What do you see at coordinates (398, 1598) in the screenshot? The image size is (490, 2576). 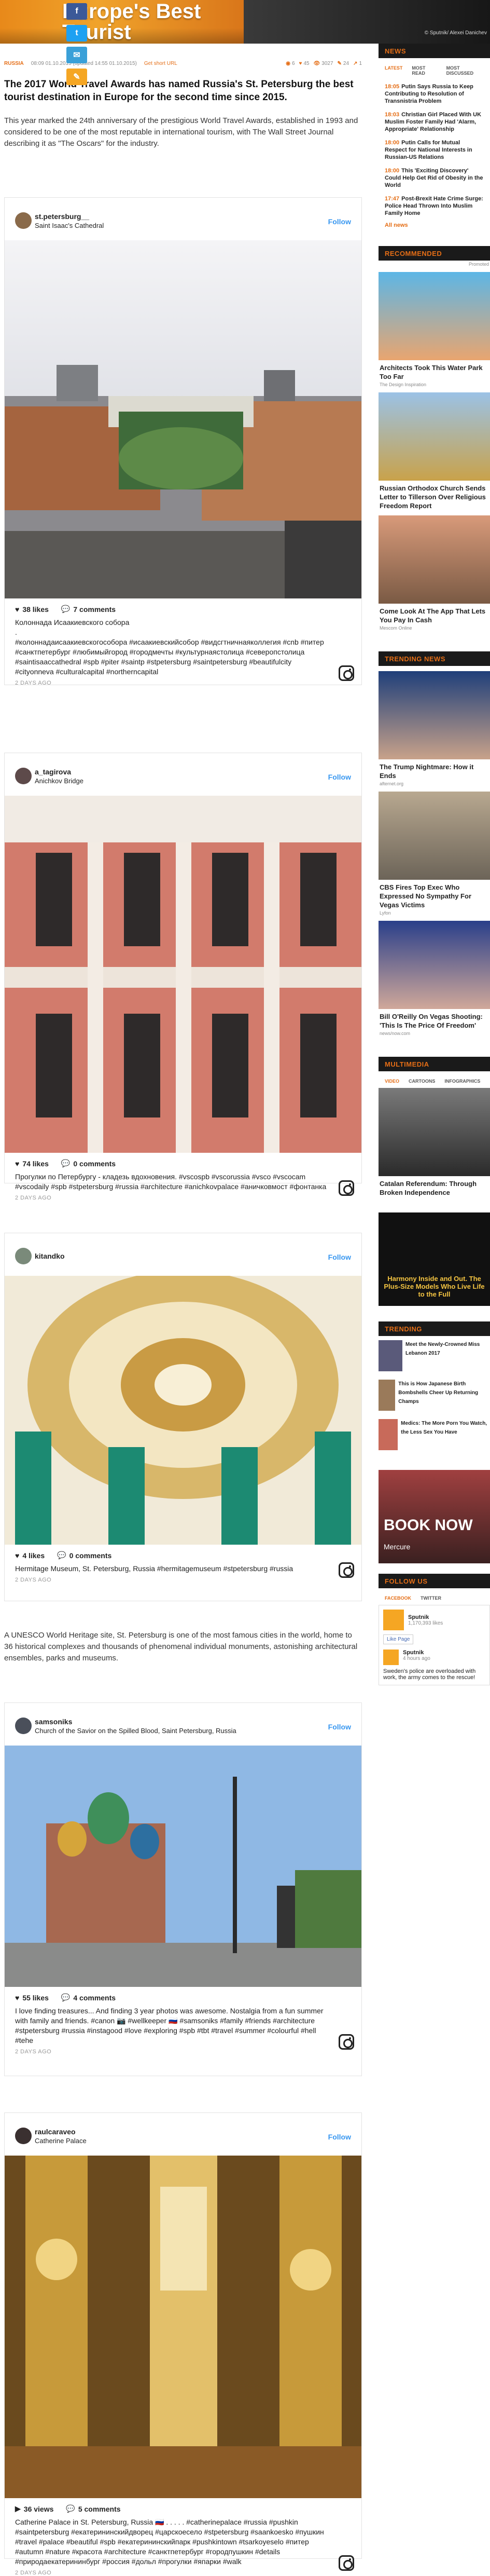 I see `tab-facebook: FACEBOOK` at bounding box center [398, 1598].